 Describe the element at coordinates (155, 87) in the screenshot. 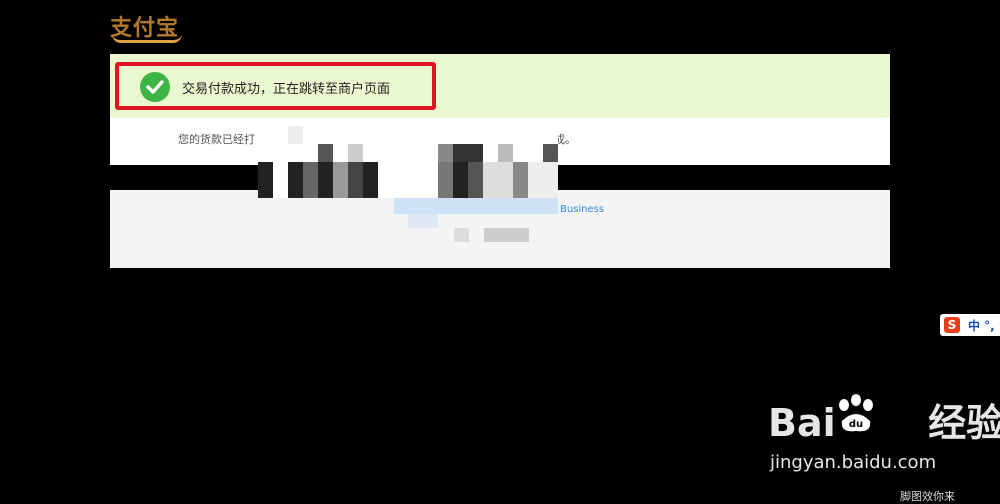

I see `check-circle-icon` at that location.